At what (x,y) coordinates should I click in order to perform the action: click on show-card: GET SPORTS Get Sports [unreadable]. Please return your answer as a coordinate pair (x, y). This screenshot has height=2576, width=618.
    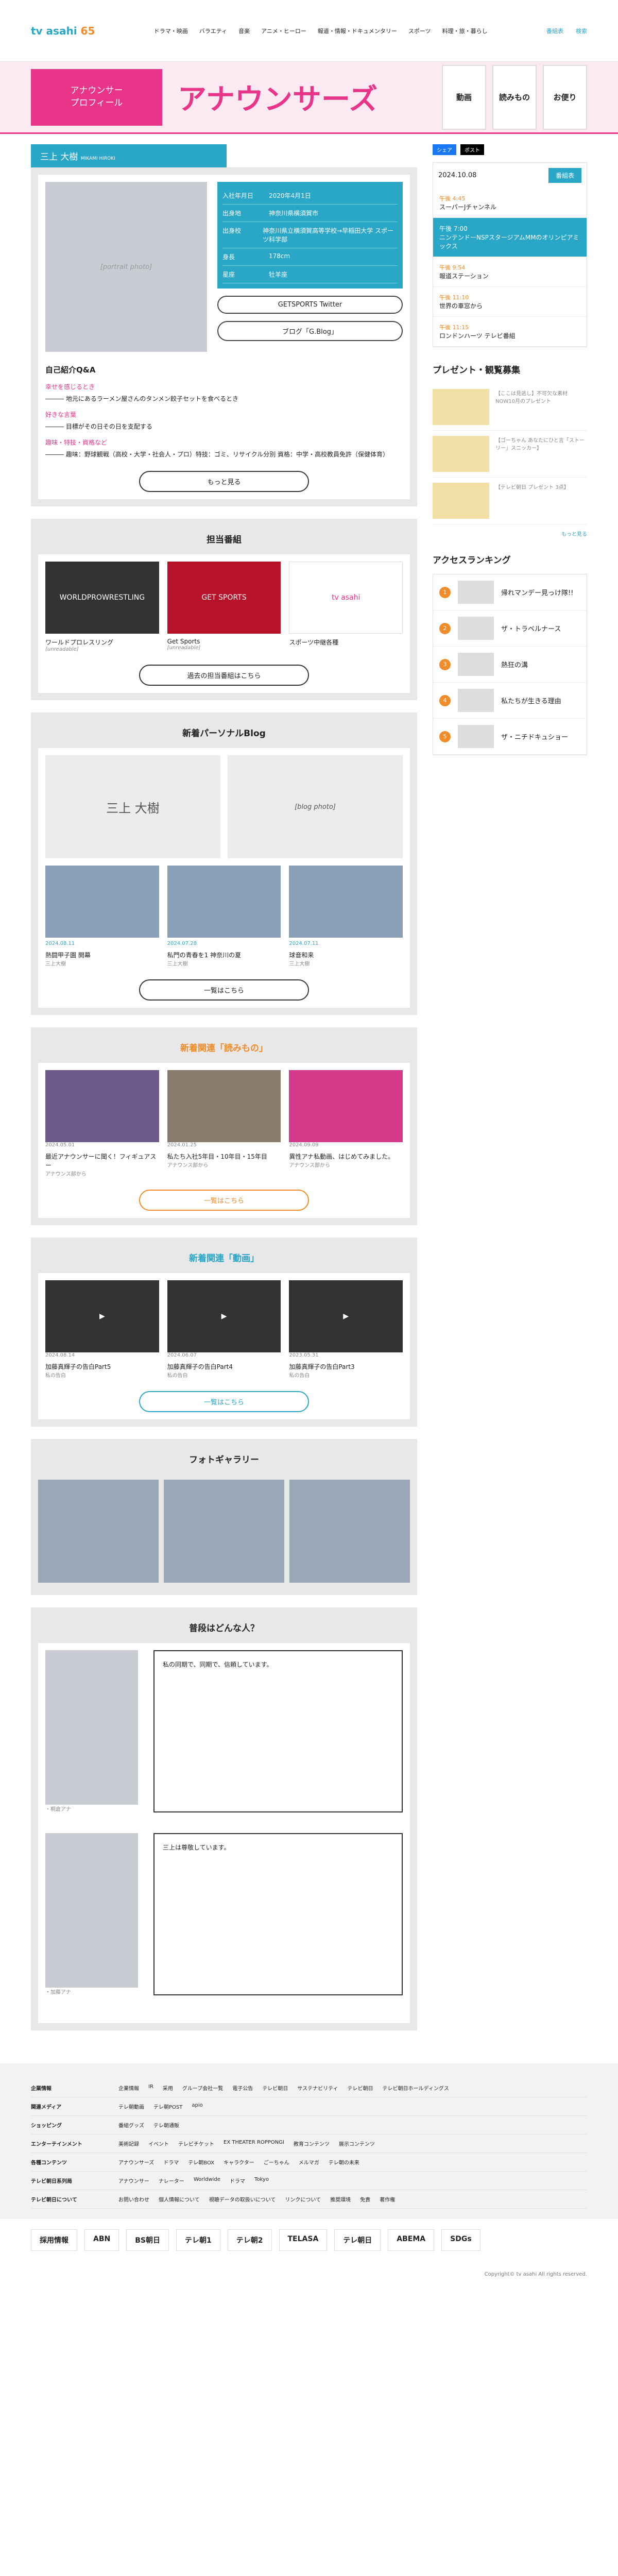
    Looking at the image, I should click on (224, 607).